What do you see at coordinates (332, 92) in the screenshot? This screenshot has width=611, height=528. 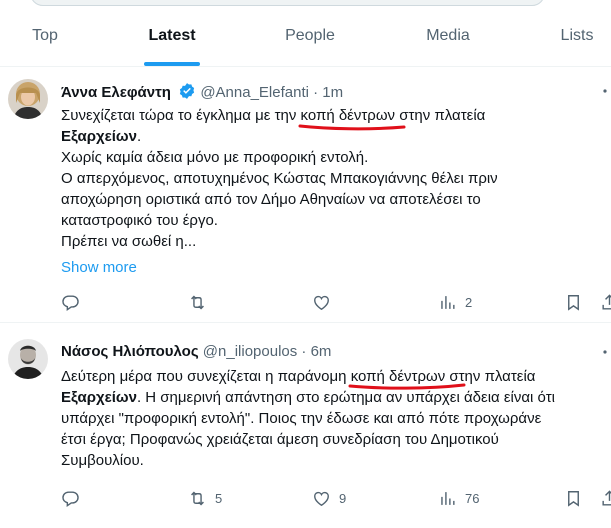 I see `timestamp: 1m` at bounding box center [332, 92].